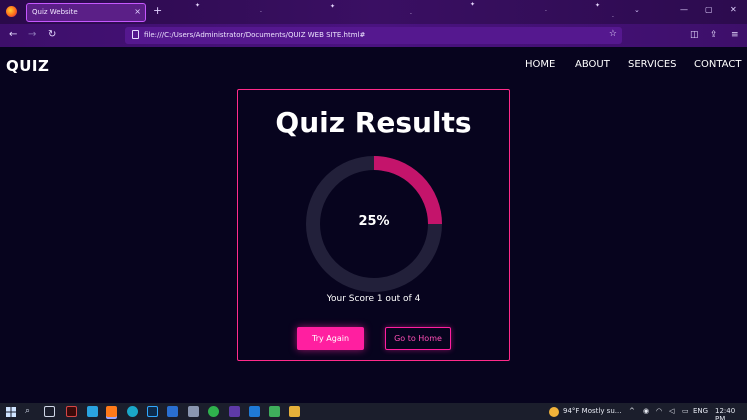 The image size is (747, 420). I want to click on edge-icon, so click(132, 411).